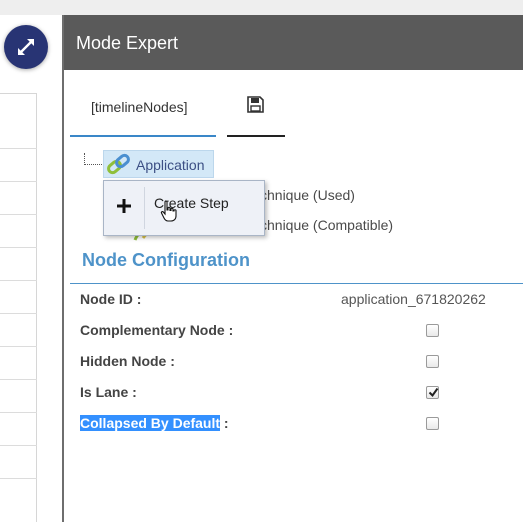 Image resolution: width=523 pixels, height=522 pixels. What do you see at coordinates (150, 423) in the screenshot?
I see `selected-text: Collapsed By Default` at bounding box center [150, 423].